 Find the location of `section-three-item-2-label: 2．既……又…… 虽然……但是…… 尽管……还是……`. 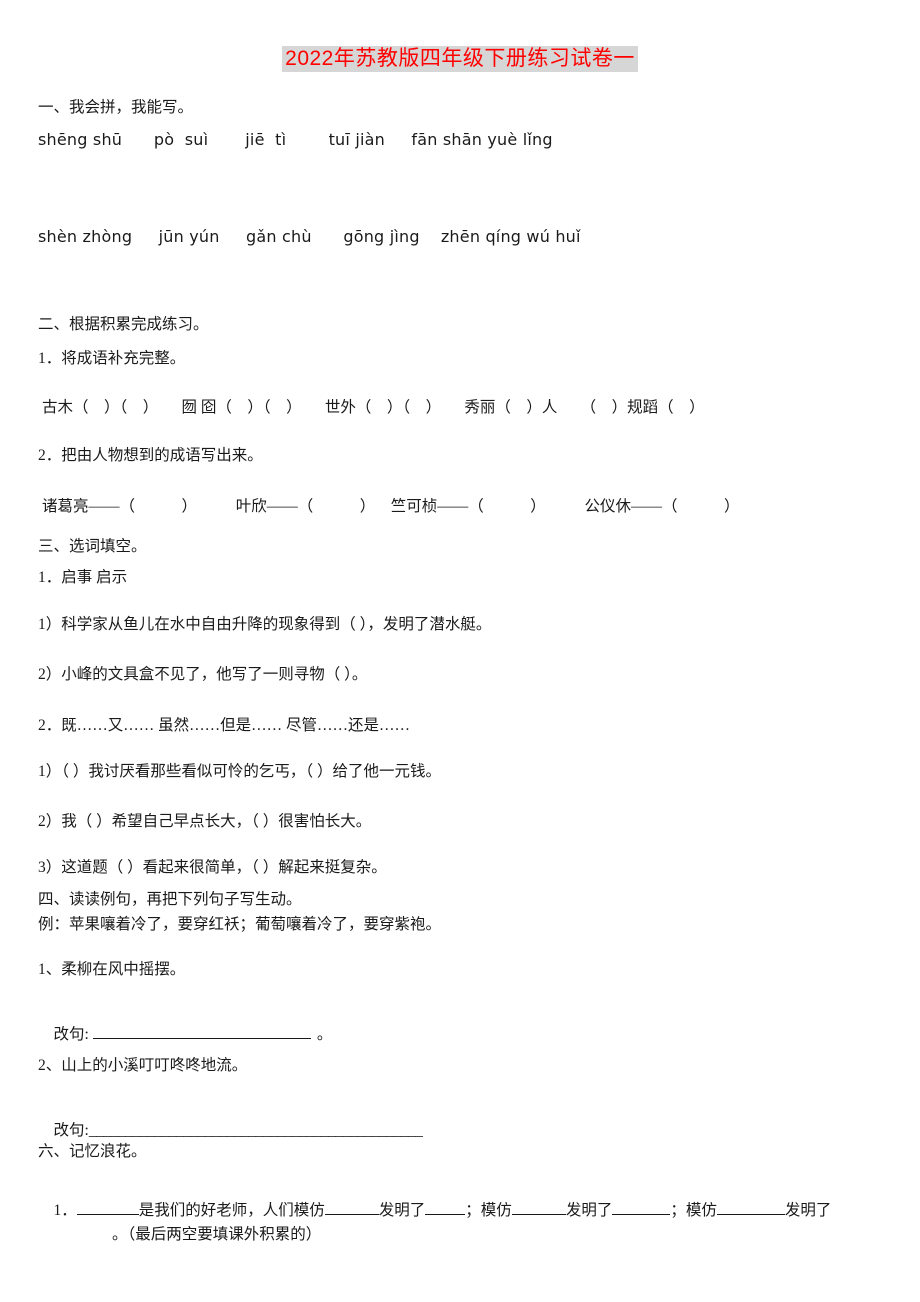

section-three-item-2-label: 2．既……又…… 虽然……但是…… 尽管……还是…… is located at coordinates (224, 725).